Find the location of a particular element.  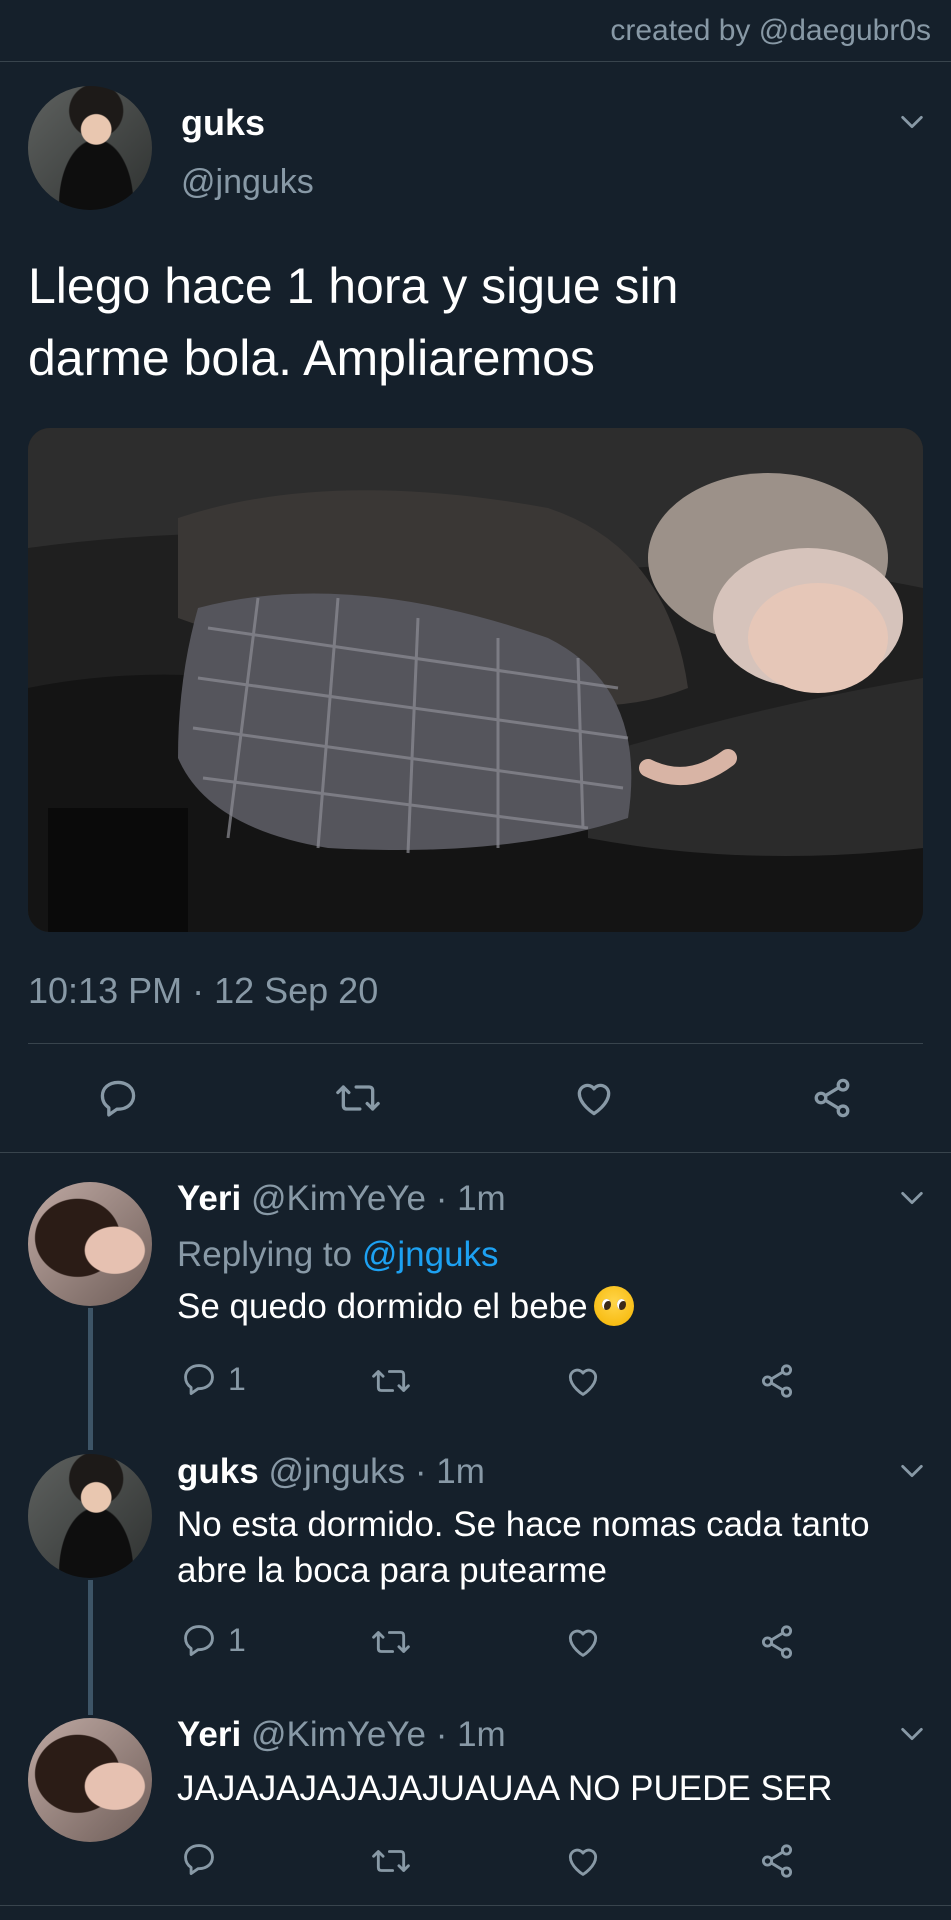

replying-prefix: Replying to is located at coordinates (265, 1254).